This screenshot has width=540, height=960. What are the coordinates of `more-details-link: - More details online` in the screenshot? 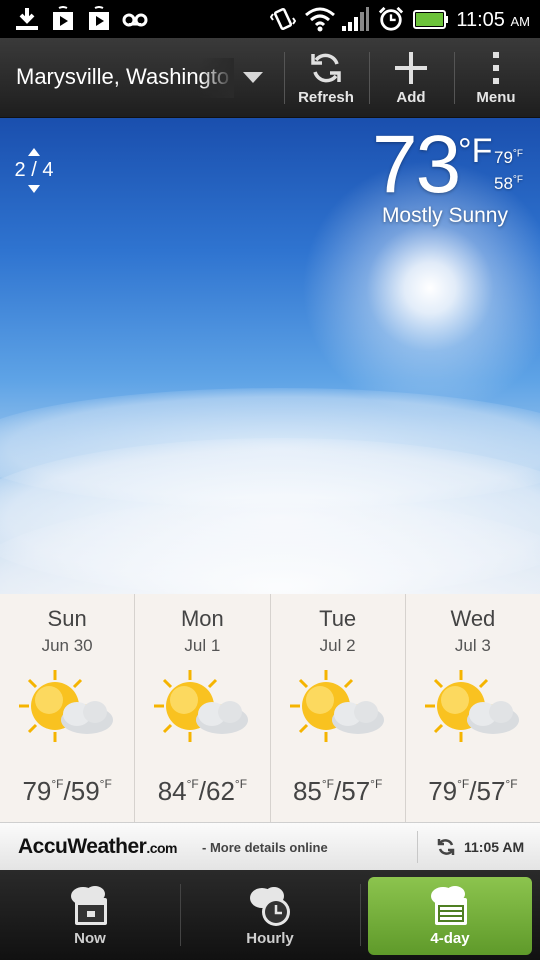 It's located at (265, 847).